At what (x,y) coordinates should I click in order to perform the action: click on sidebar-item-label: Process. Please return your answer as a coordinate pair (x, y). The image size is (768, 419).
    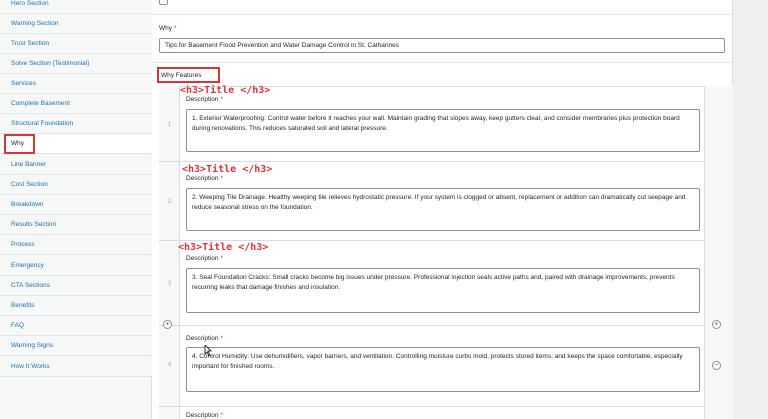
    Looking at the image, I should click on (23, 244).